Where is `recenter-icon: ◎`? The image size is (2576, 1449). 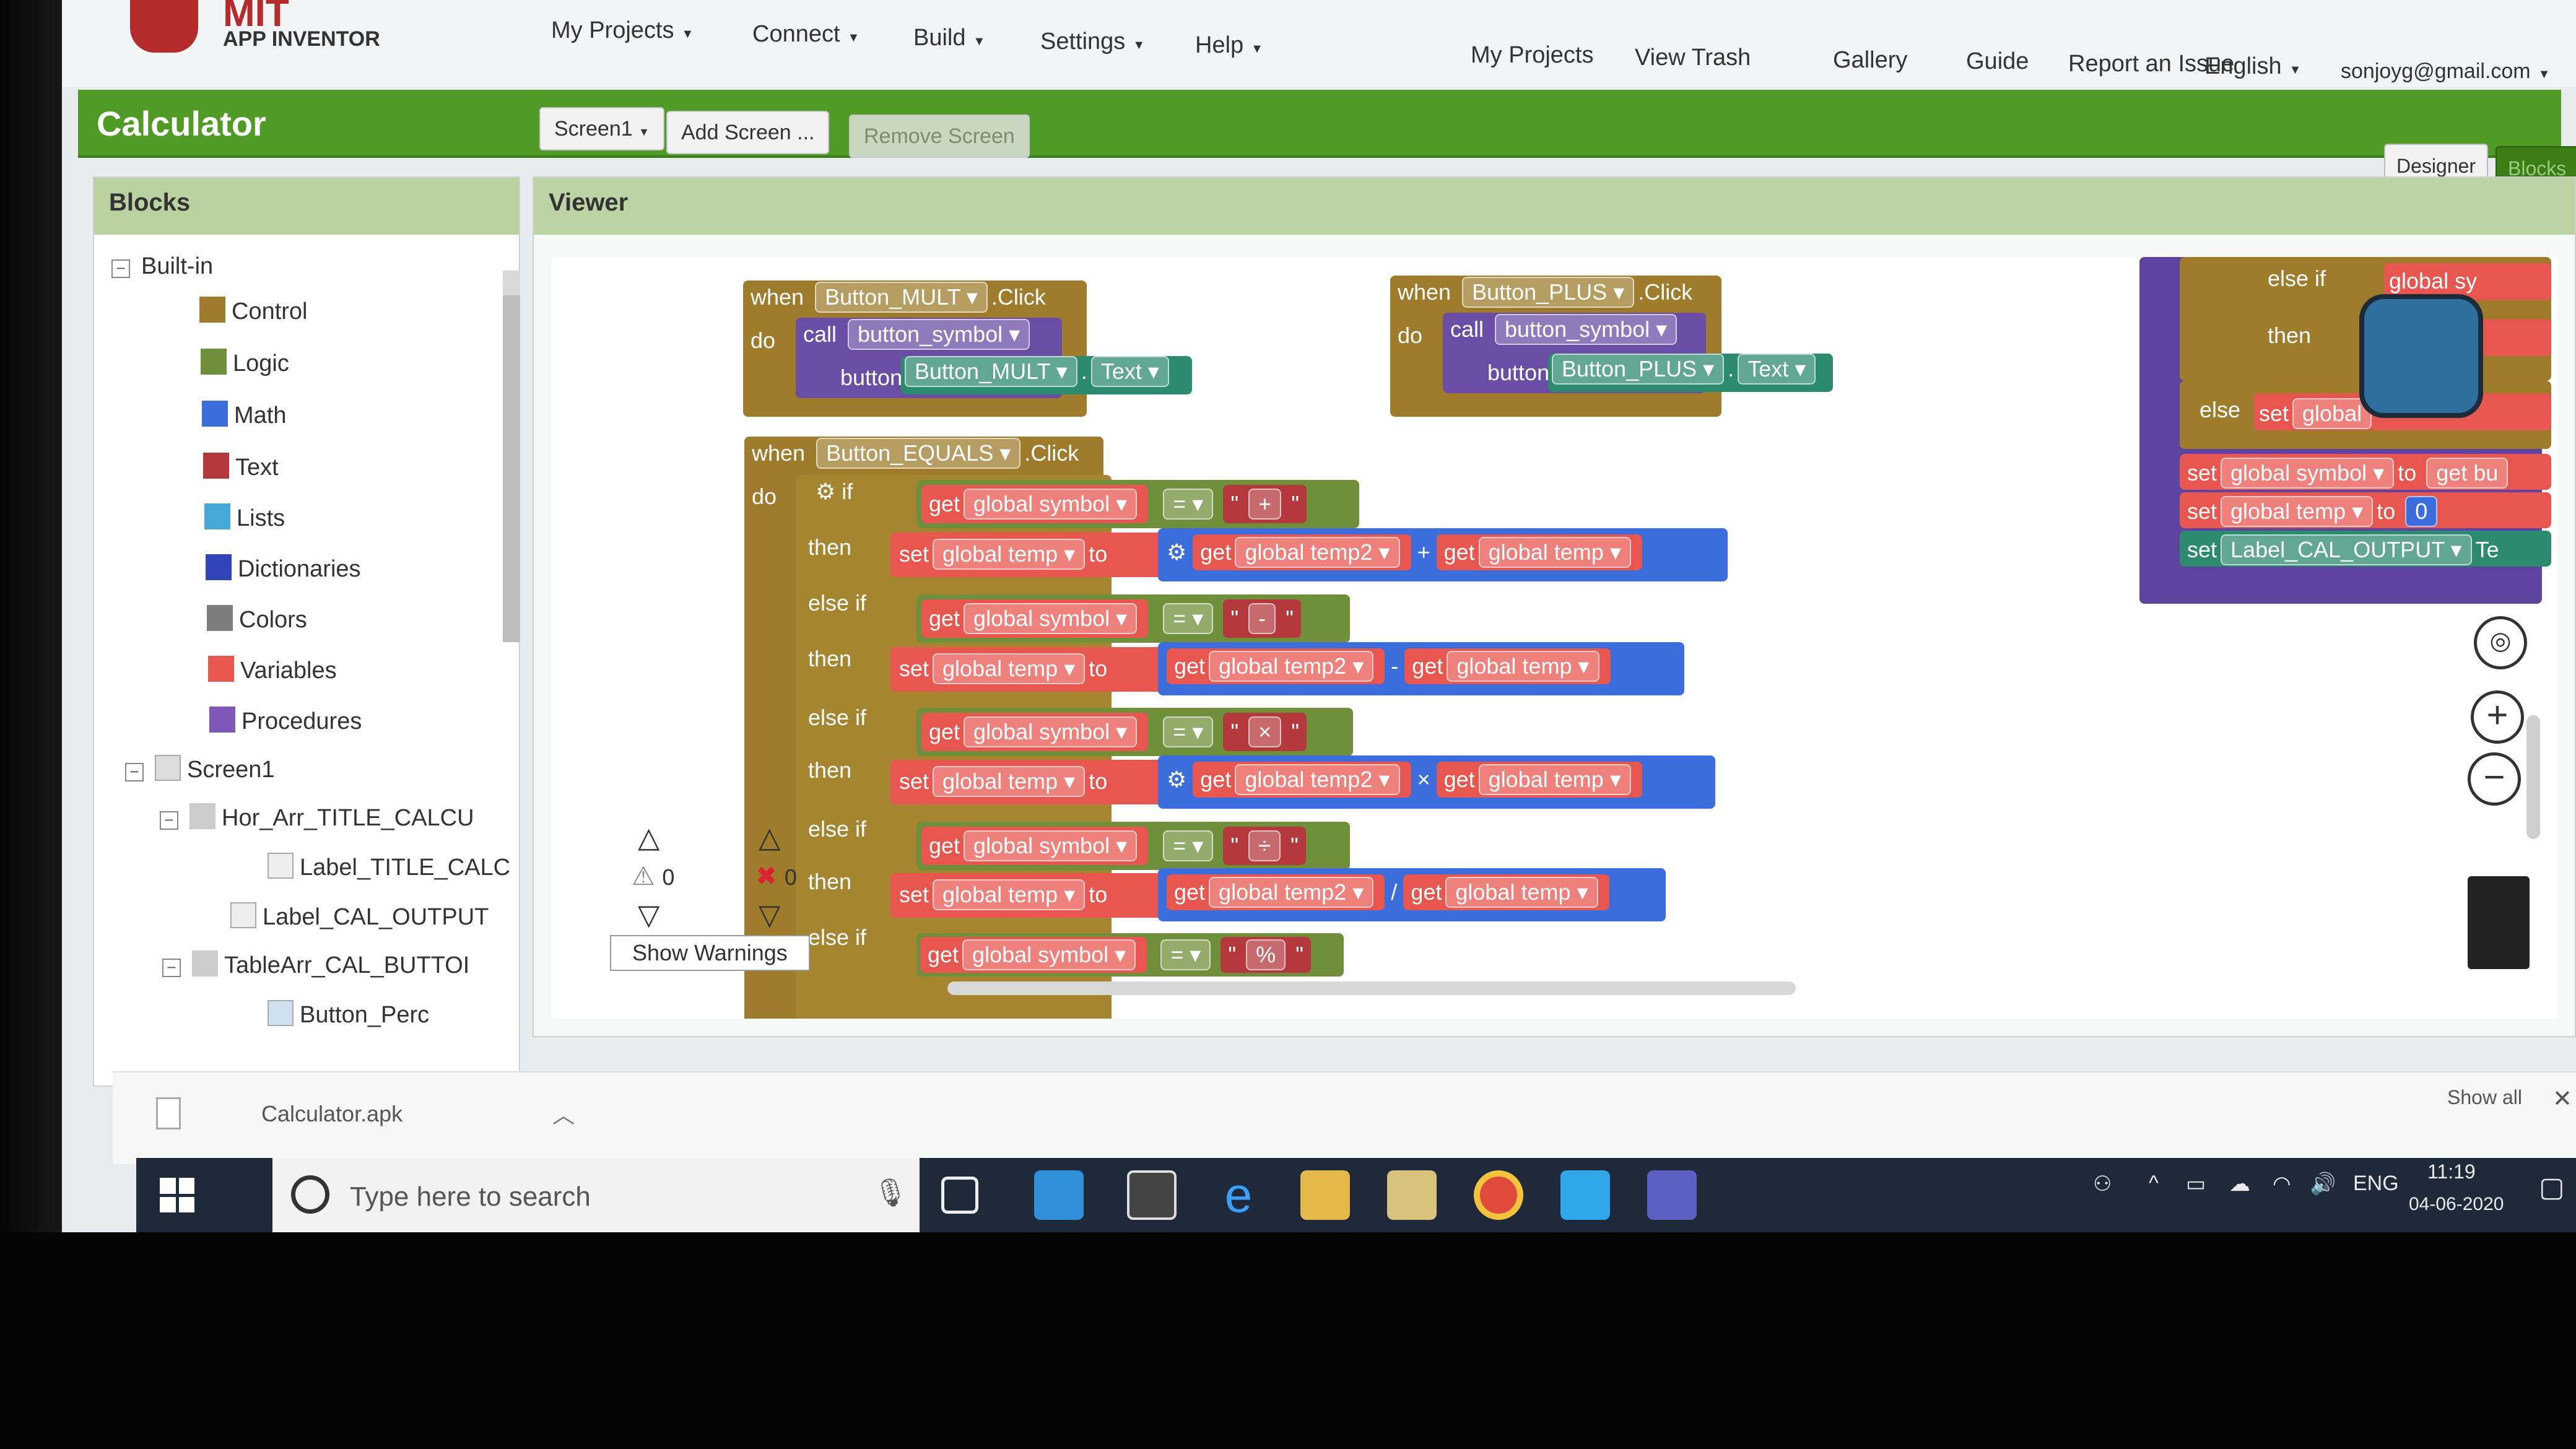
recenter-icon: ◎ is located at coordinates (2500, 642).